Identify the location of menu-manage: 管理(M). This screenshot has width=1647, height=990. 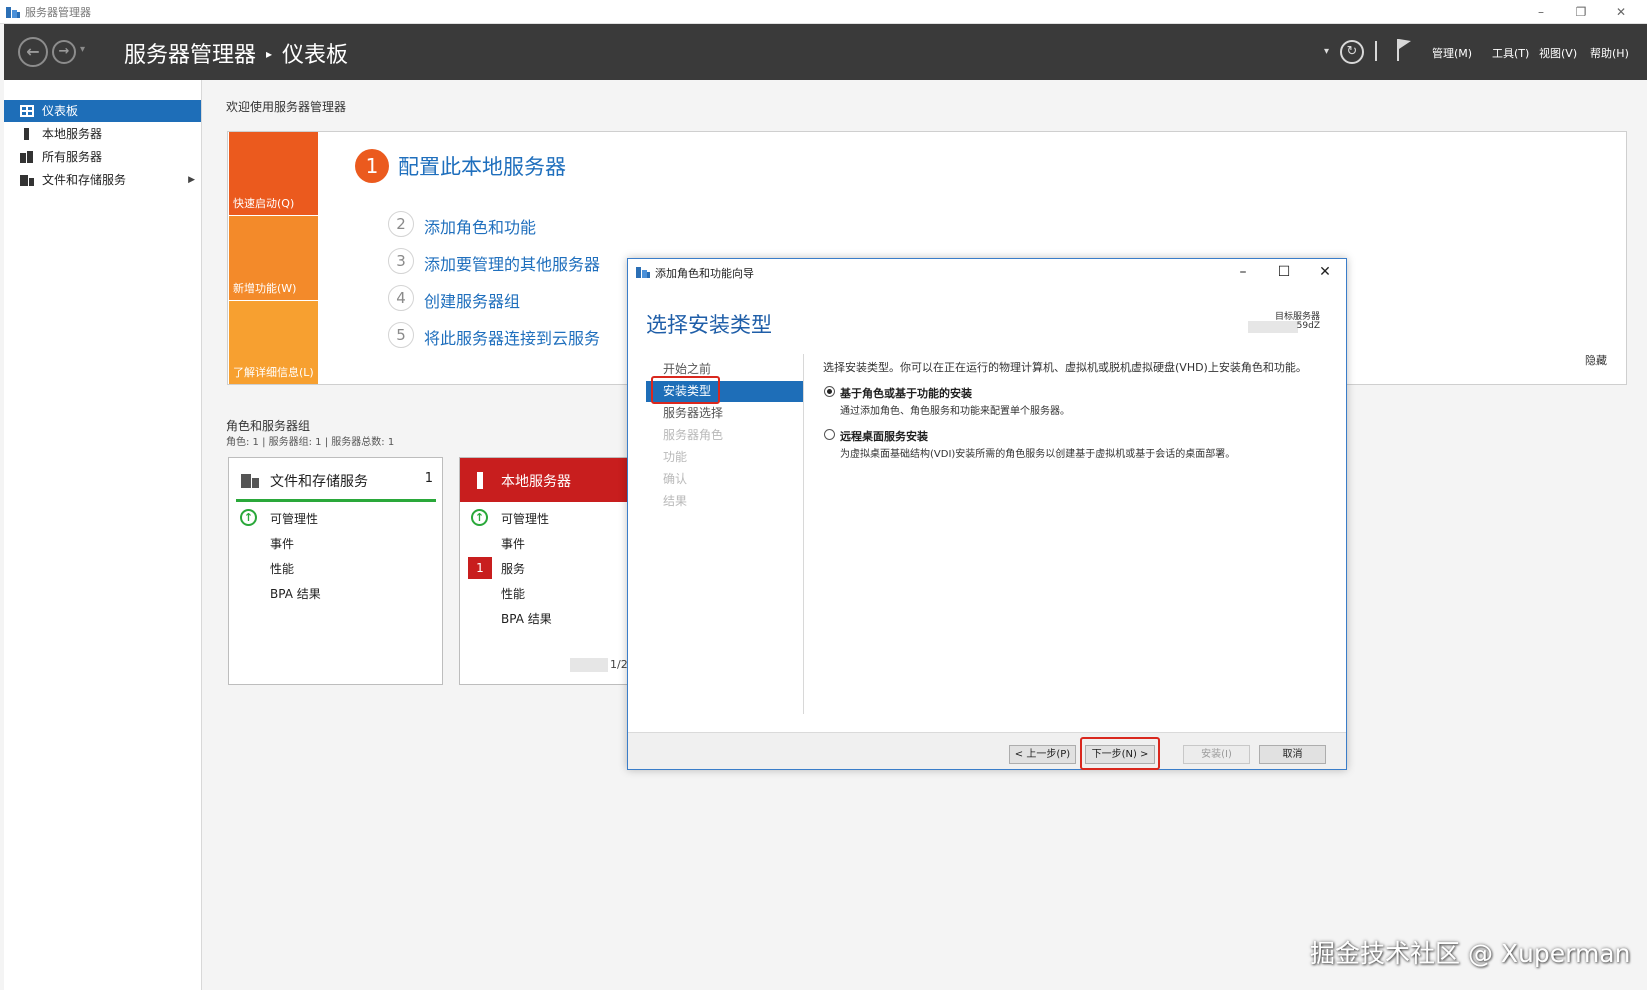
(1452, 53).